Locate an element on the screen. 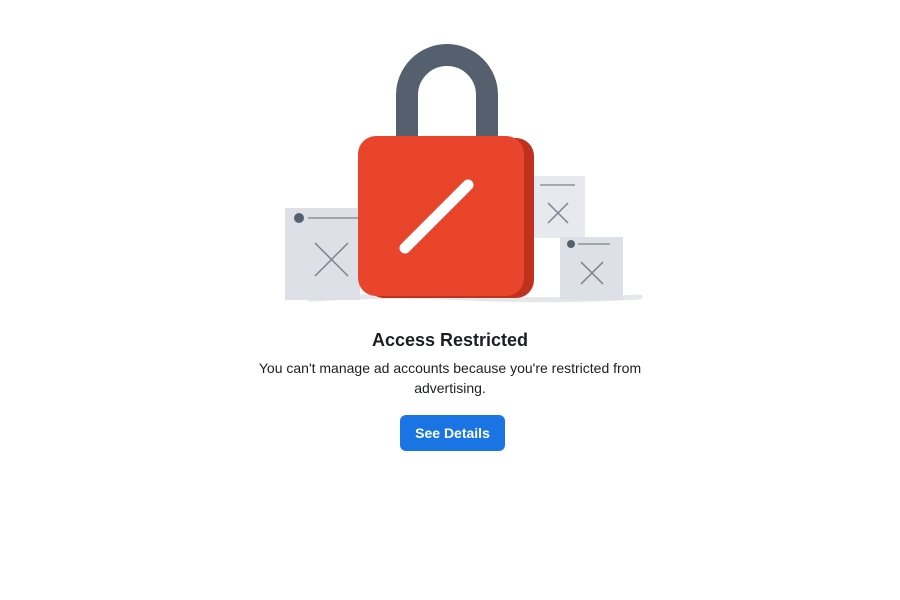 Image resolution: width=900 pixels, height=600 pixels. image-placeholder-card-left is located at coordinates (322, 254).